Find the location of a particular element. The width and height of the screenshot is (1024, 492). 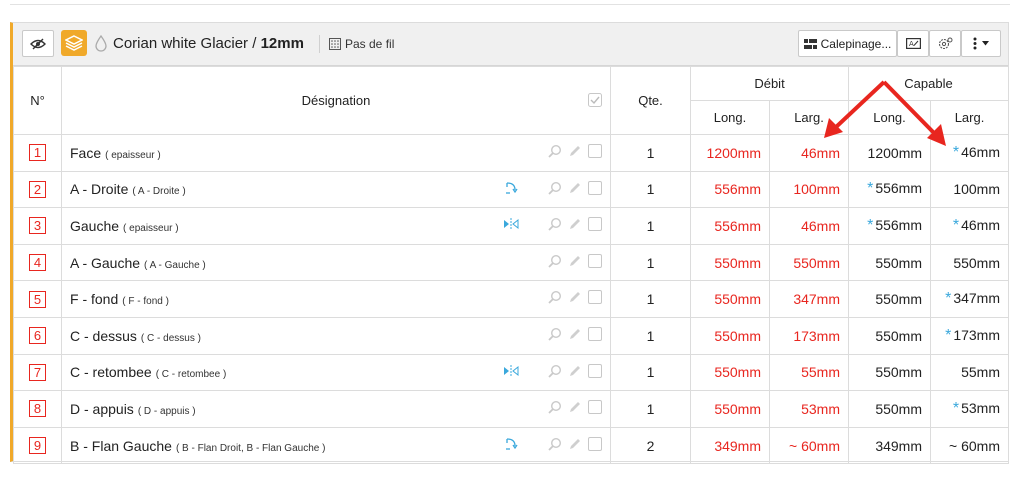

debit-larg-header: Larg. is located at coordinates (809, 117).